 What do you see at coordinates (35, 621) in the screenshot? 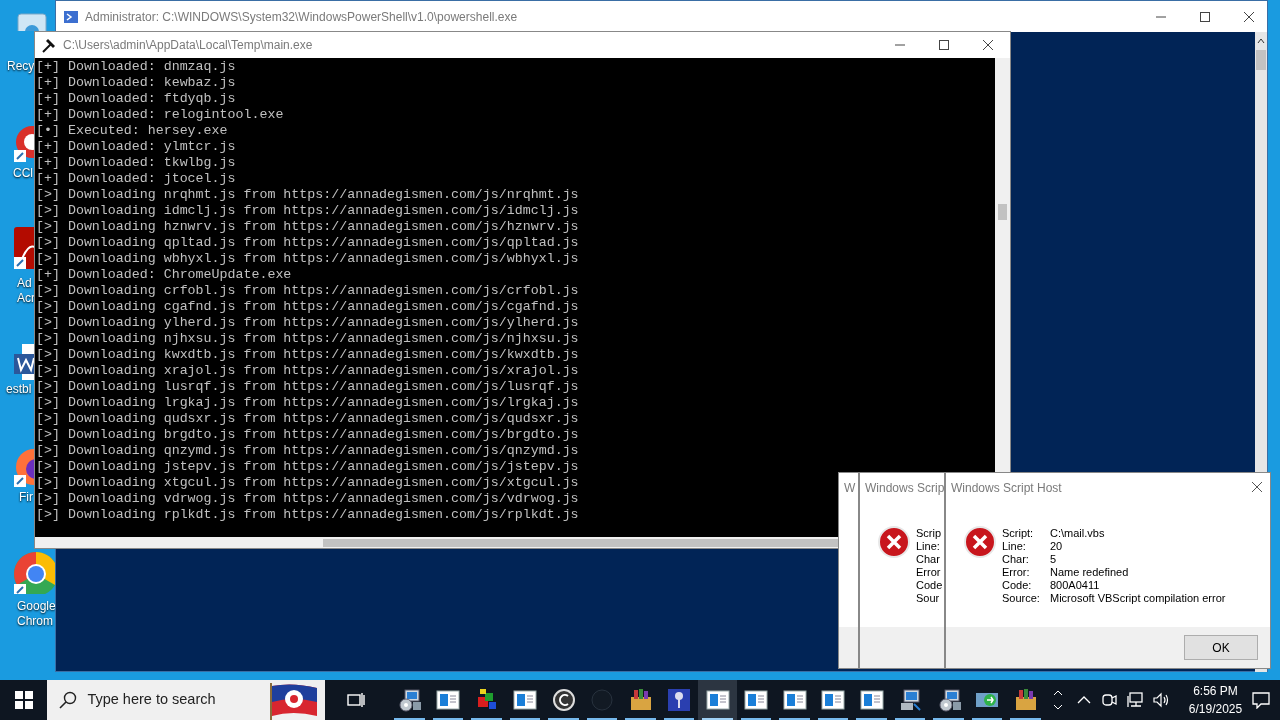
I see `desktop-icon-label: Chrom` at bounding box center [35, 621].